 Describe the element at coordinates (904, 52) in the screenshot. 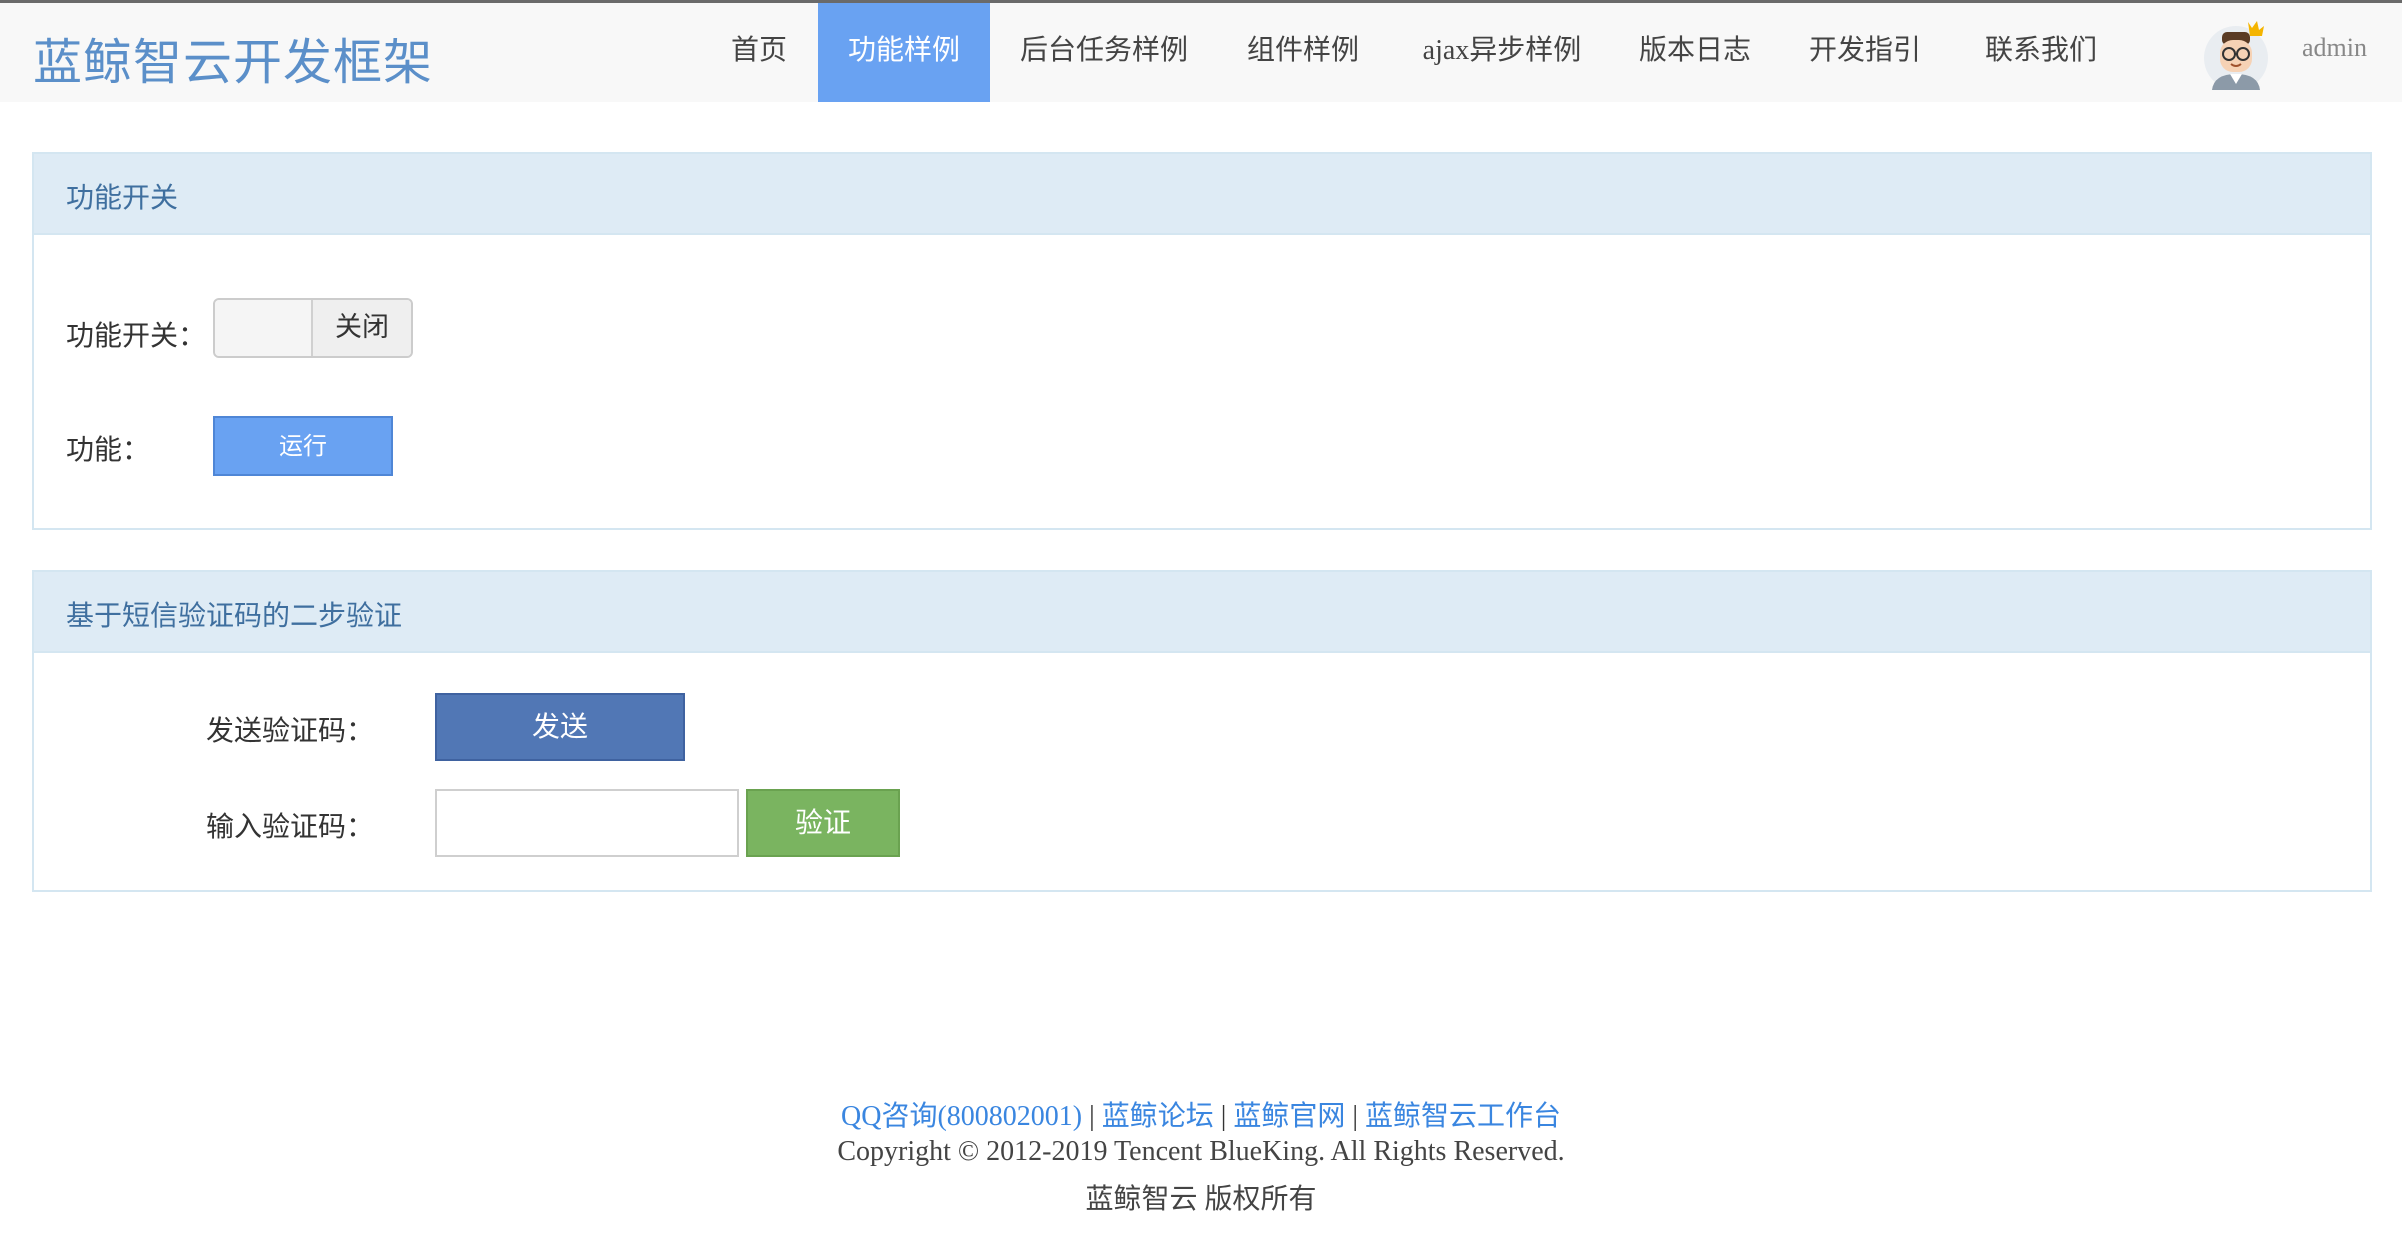

I see `nav-item-feature-samples: 功能样例` at that location.